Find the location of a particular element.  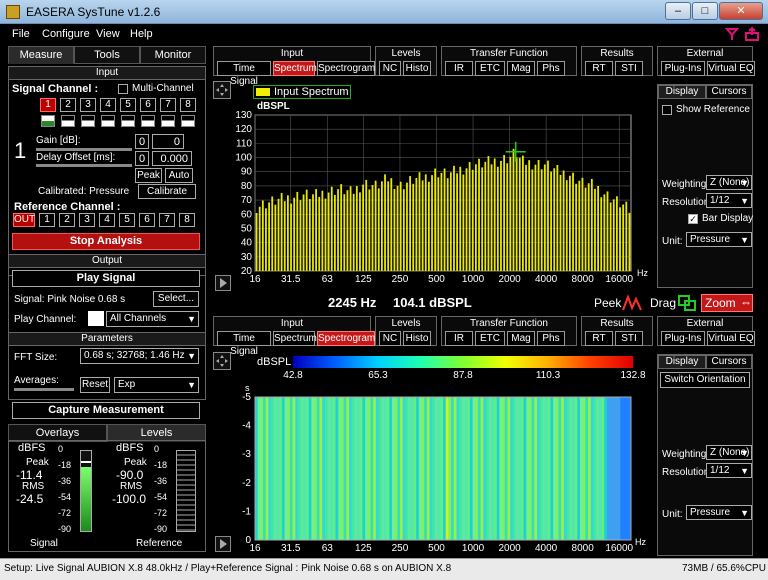

toolbar-group-levels: Levels NC Histo is located at coordinates (406, 61).